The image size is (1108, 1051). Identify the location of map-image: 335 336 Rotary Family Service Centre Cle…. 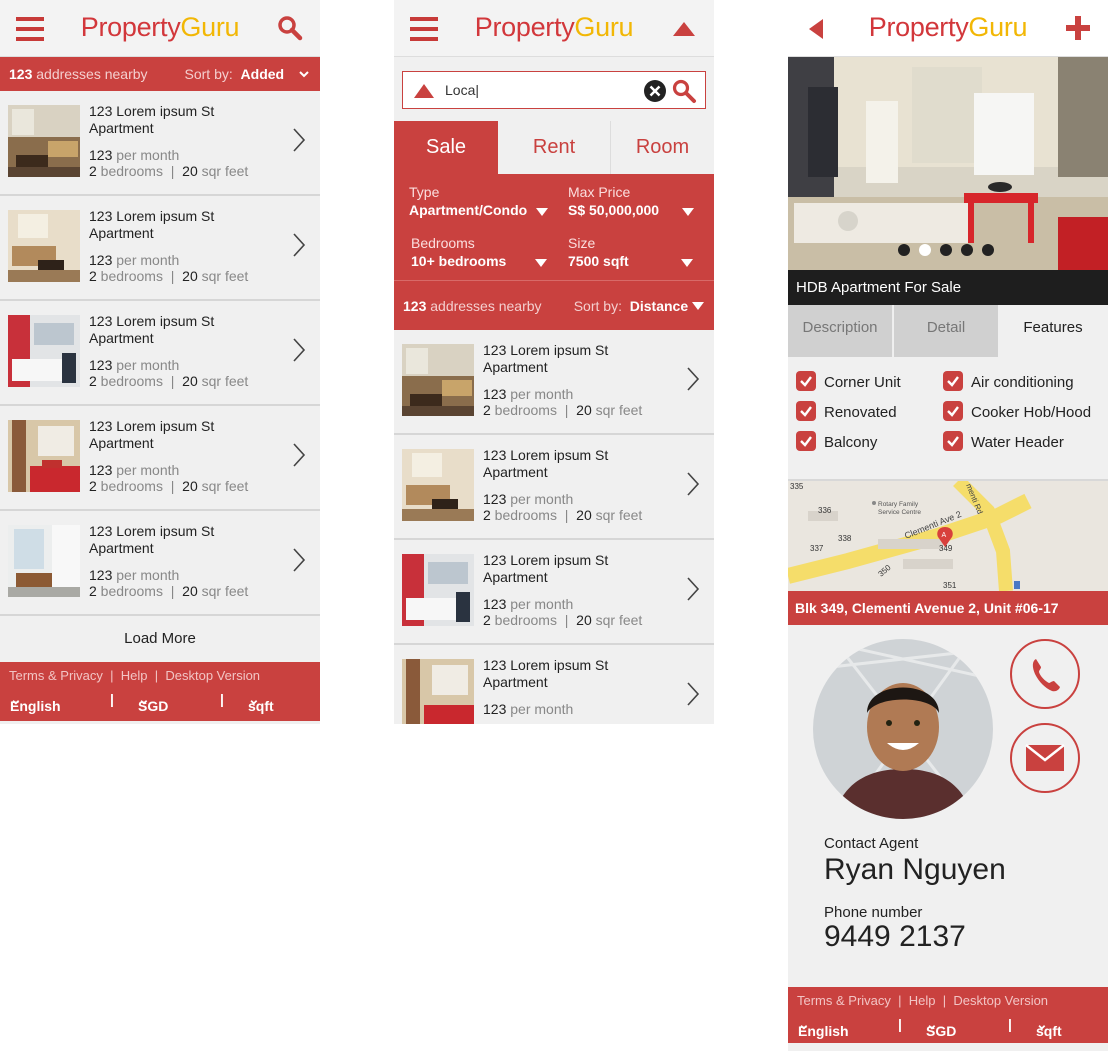
(948, 536).